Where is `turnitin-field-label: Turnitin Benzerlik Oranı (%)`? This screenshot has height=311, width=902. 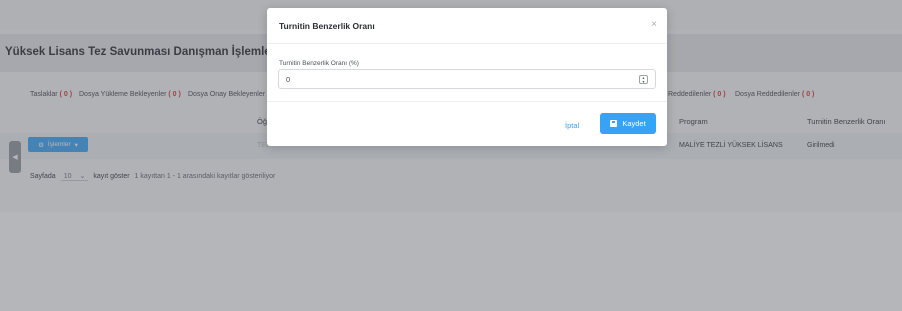 turnitin-field-label: Turnitin Benzerlik Oranı (%) is located at coordinates (319, 63).